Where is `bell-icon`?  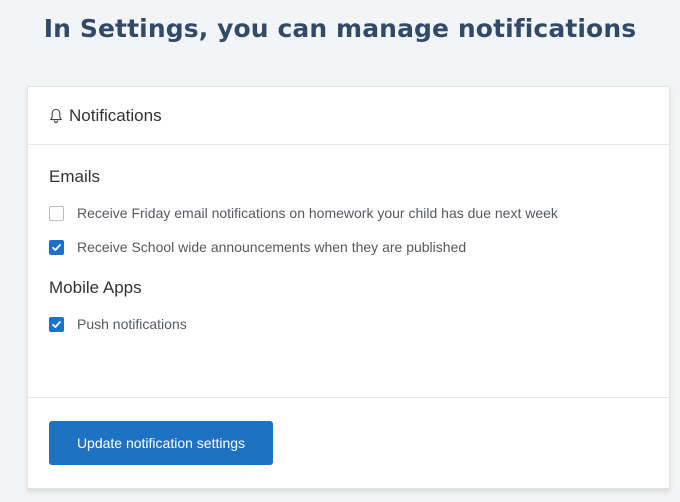 bell-icon is located at coordinates (56, 116).